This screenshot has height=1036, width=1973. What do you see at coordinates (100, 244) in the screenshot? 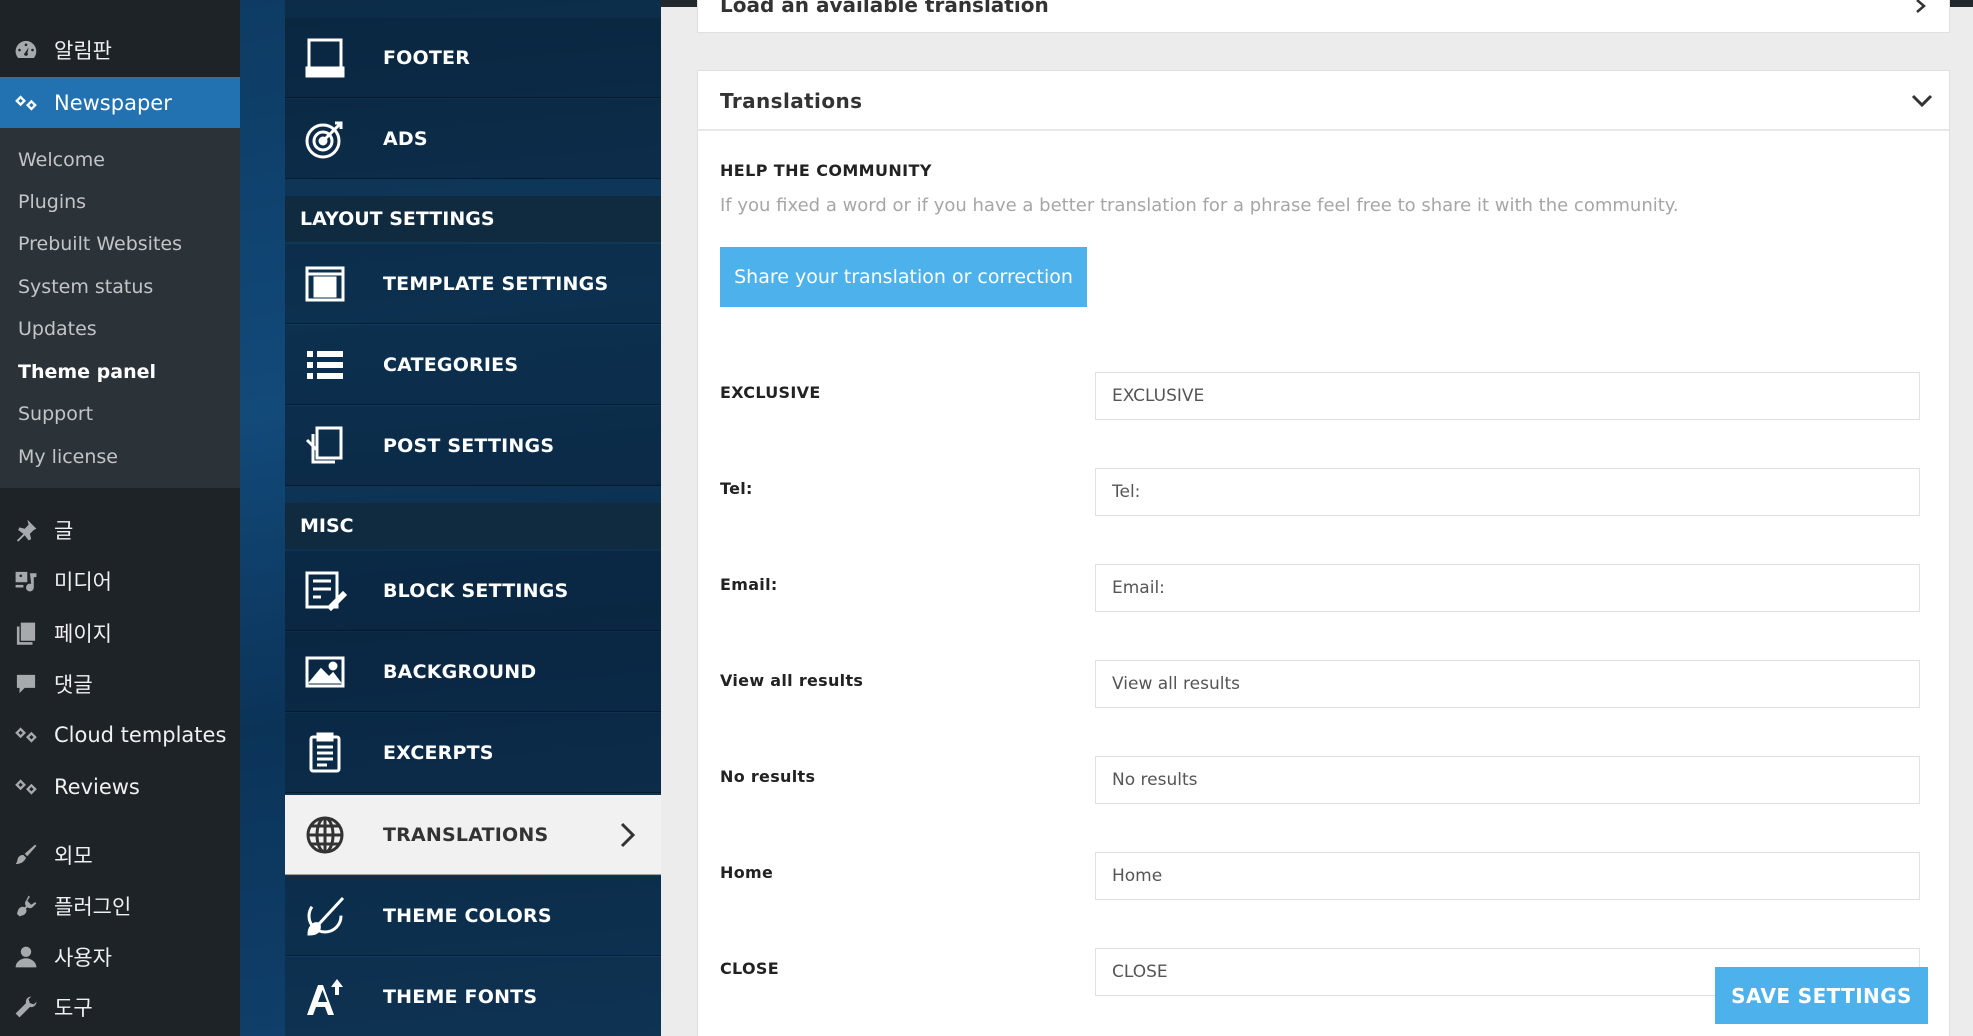
I see `submenu-prebuilt-websites: Prebuilt Websites` at bounding box center [100, 244].